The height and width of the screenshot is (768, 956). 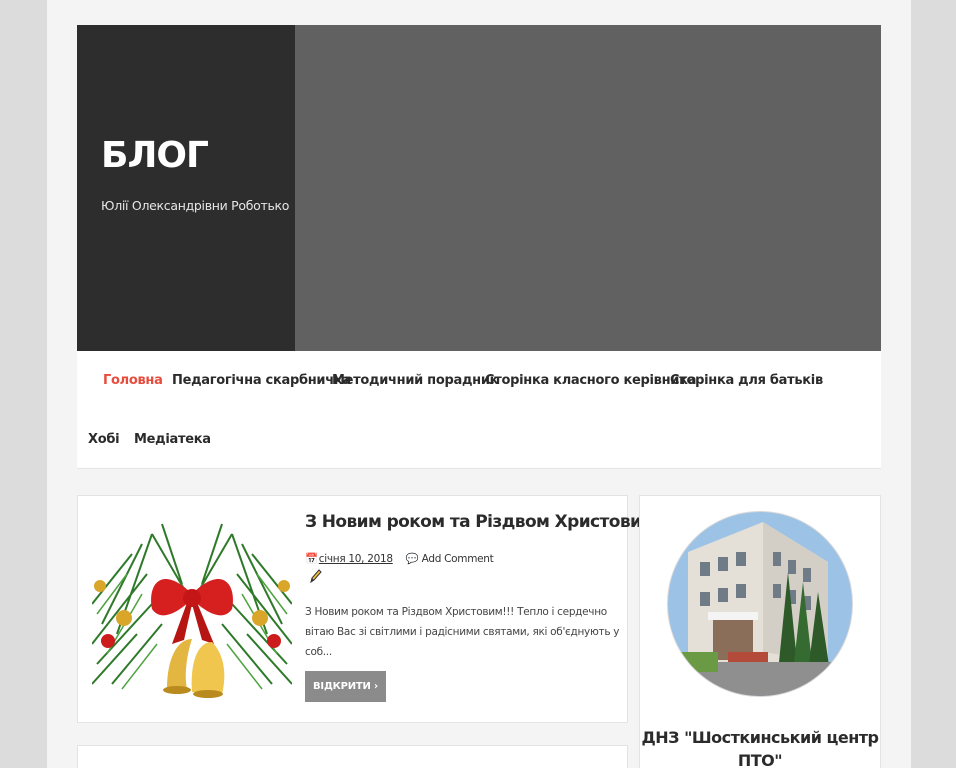 What do you see at coordinates (192, 609) in the screenshot?
I see `christmas-garland-image` at bounding box center [192, 609].